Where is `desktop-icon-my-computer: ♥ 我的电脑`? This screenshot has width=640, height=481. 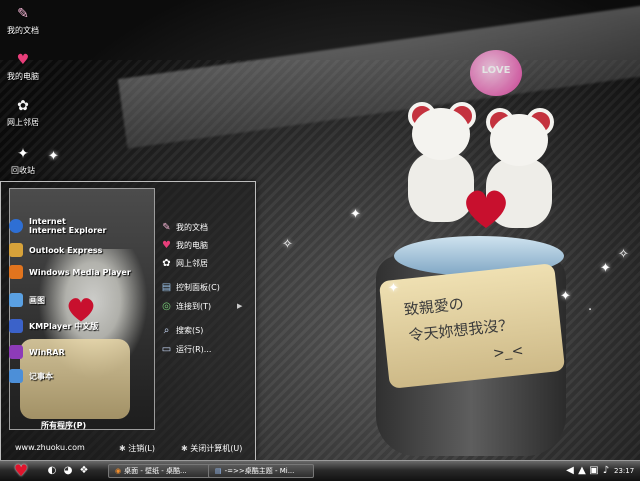
desktop-icon-my-computer: ♥ 我的电脑 is located at coordinates (23, 67).